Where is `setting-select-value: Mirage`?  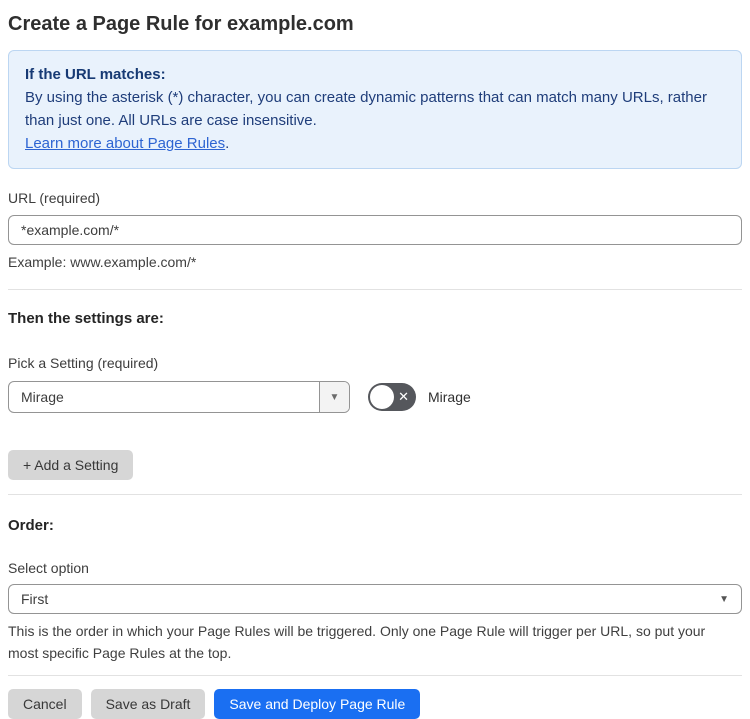
setting-select-value: Mirage is located at coordinates (42, 397).